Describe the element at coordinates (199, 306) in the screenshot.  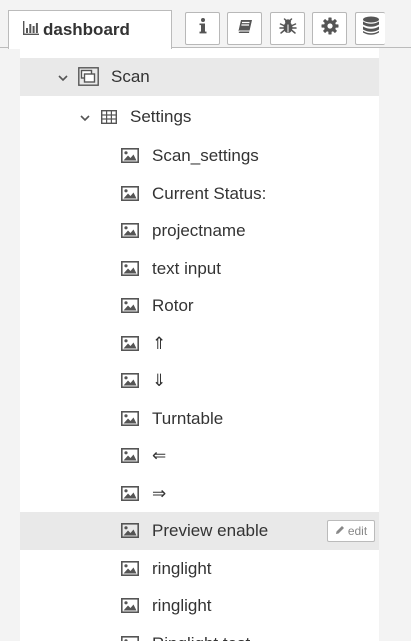
I see `widget-row: Rotor` at that location.